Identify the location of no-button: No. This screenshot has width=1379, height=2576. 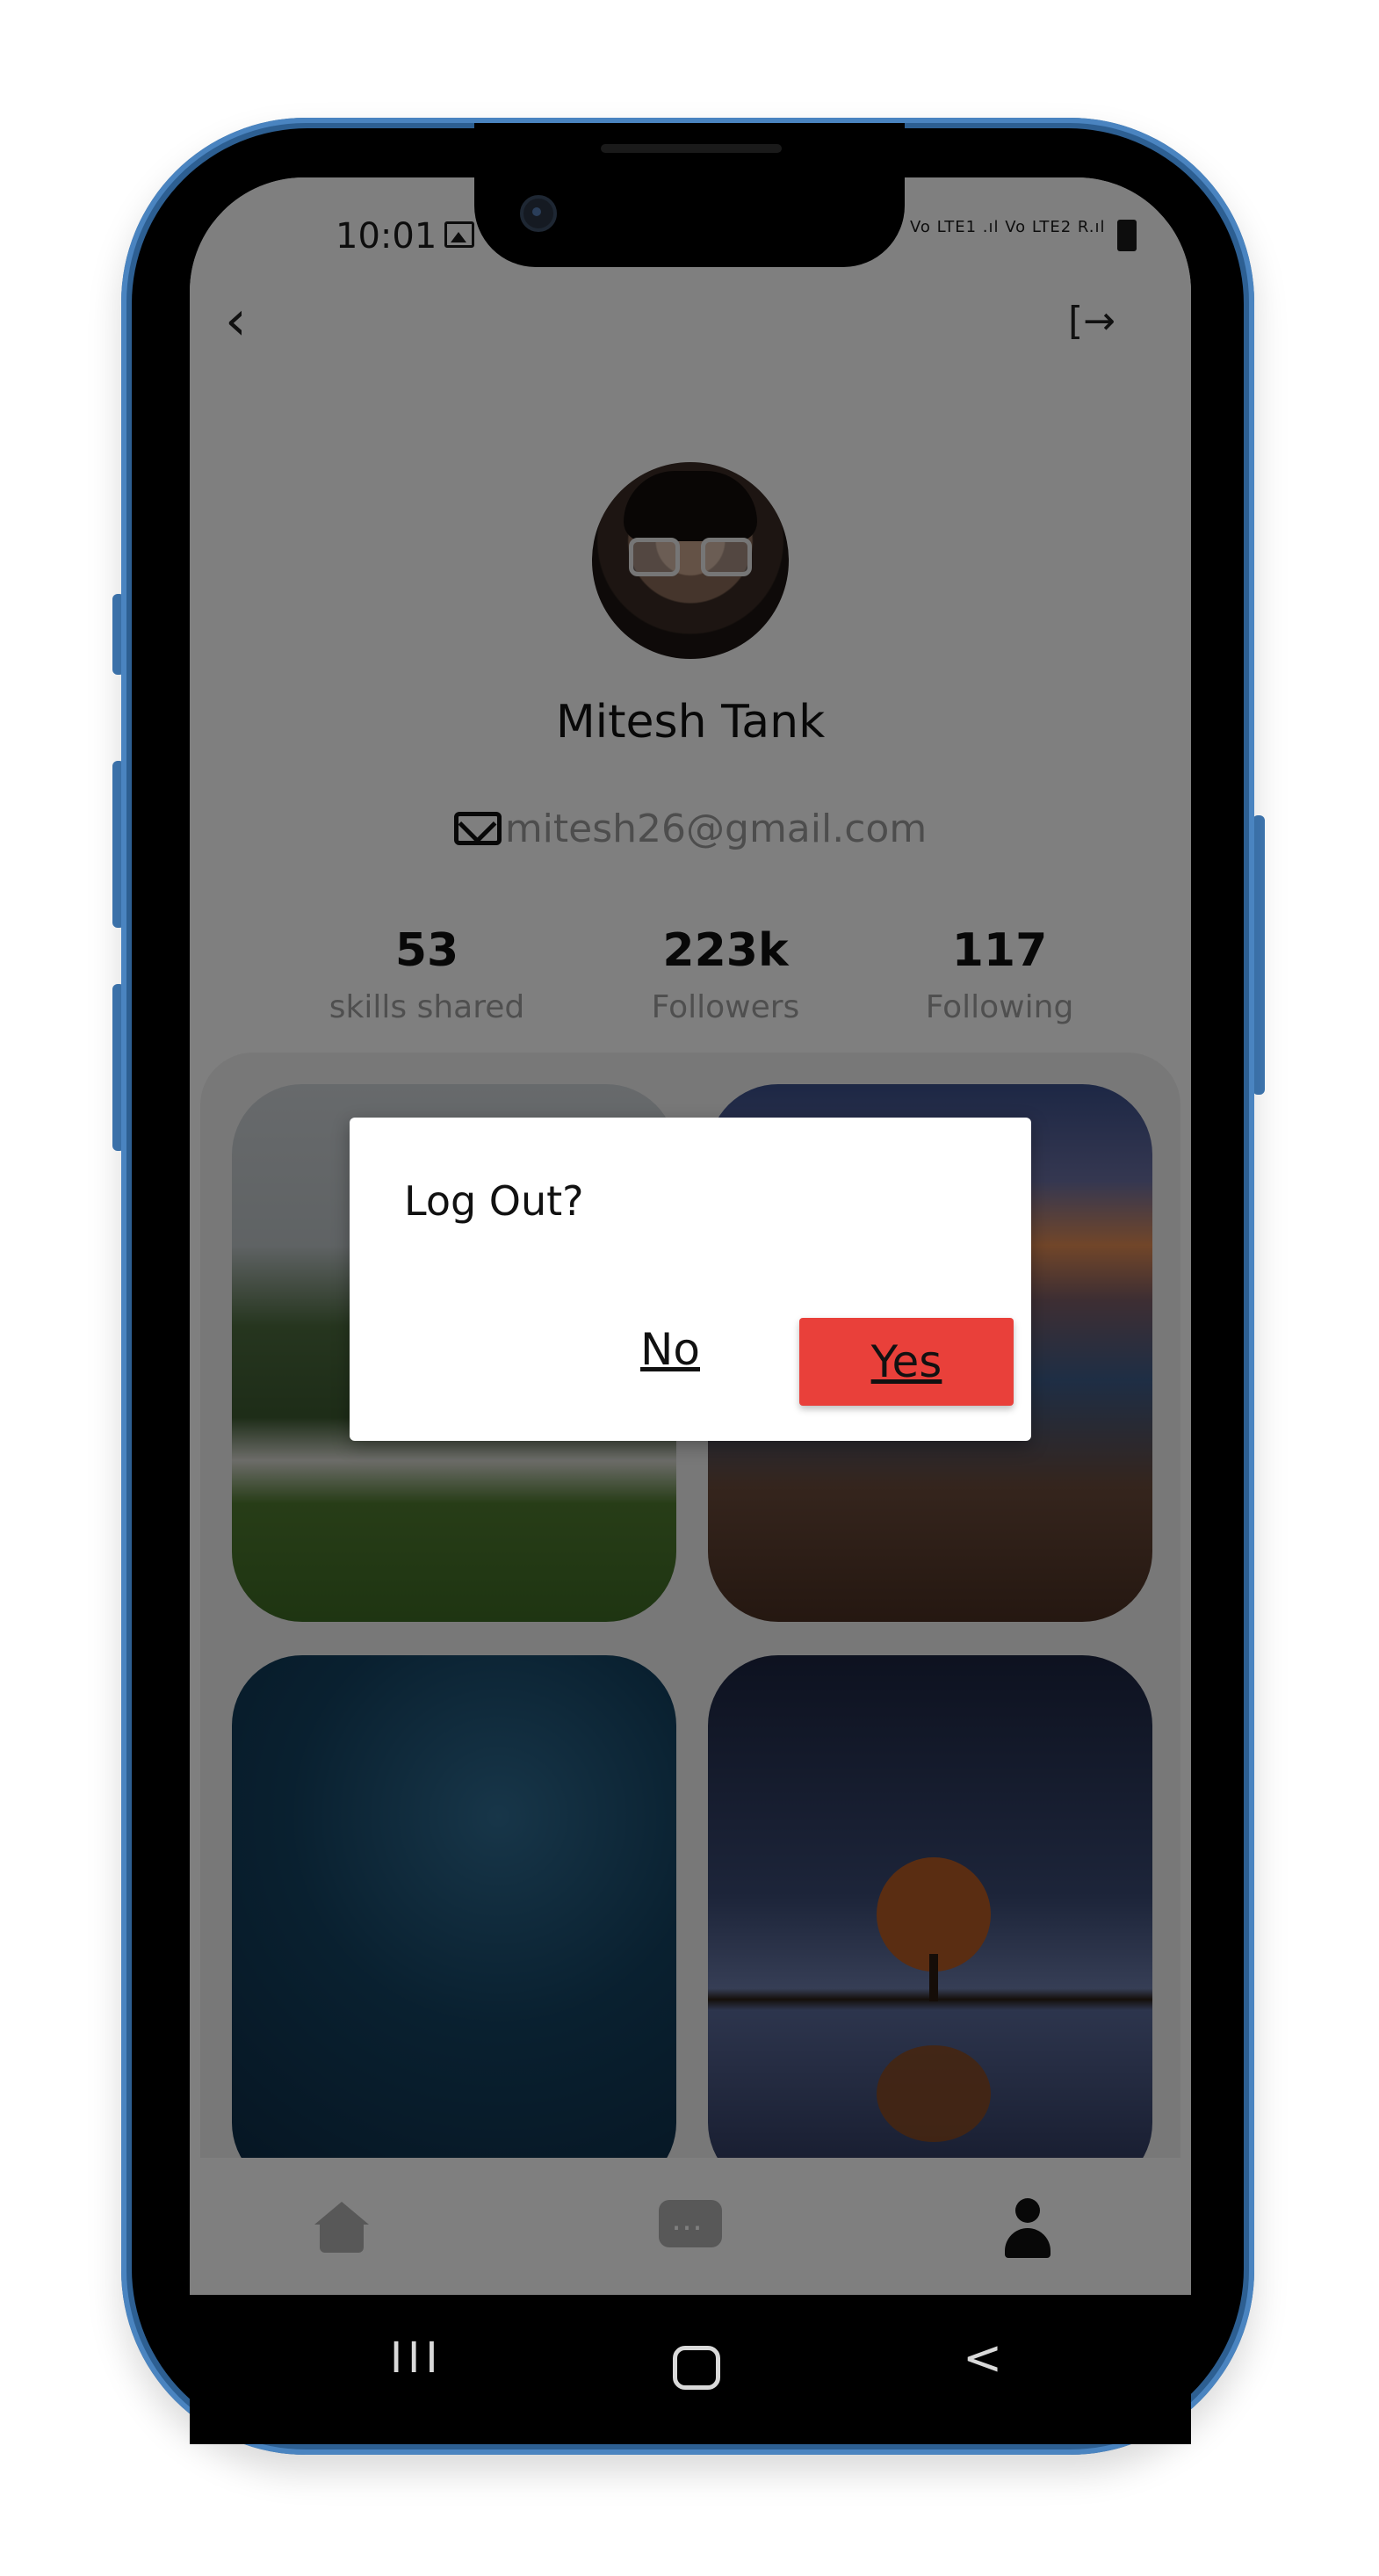
(670, 1349).